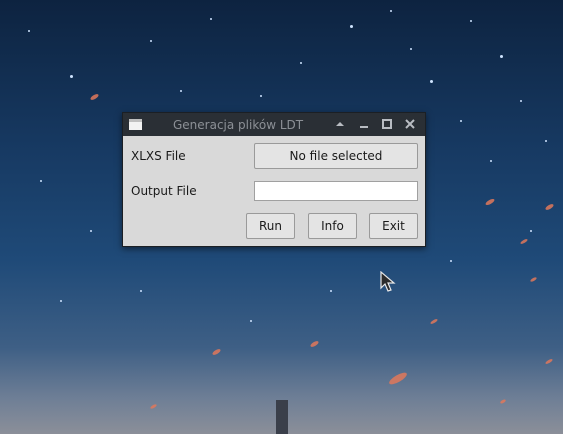 Image resolution: width=563 pixels, height=434 pixels. I want to click on output-file-input, so click(336, 191).